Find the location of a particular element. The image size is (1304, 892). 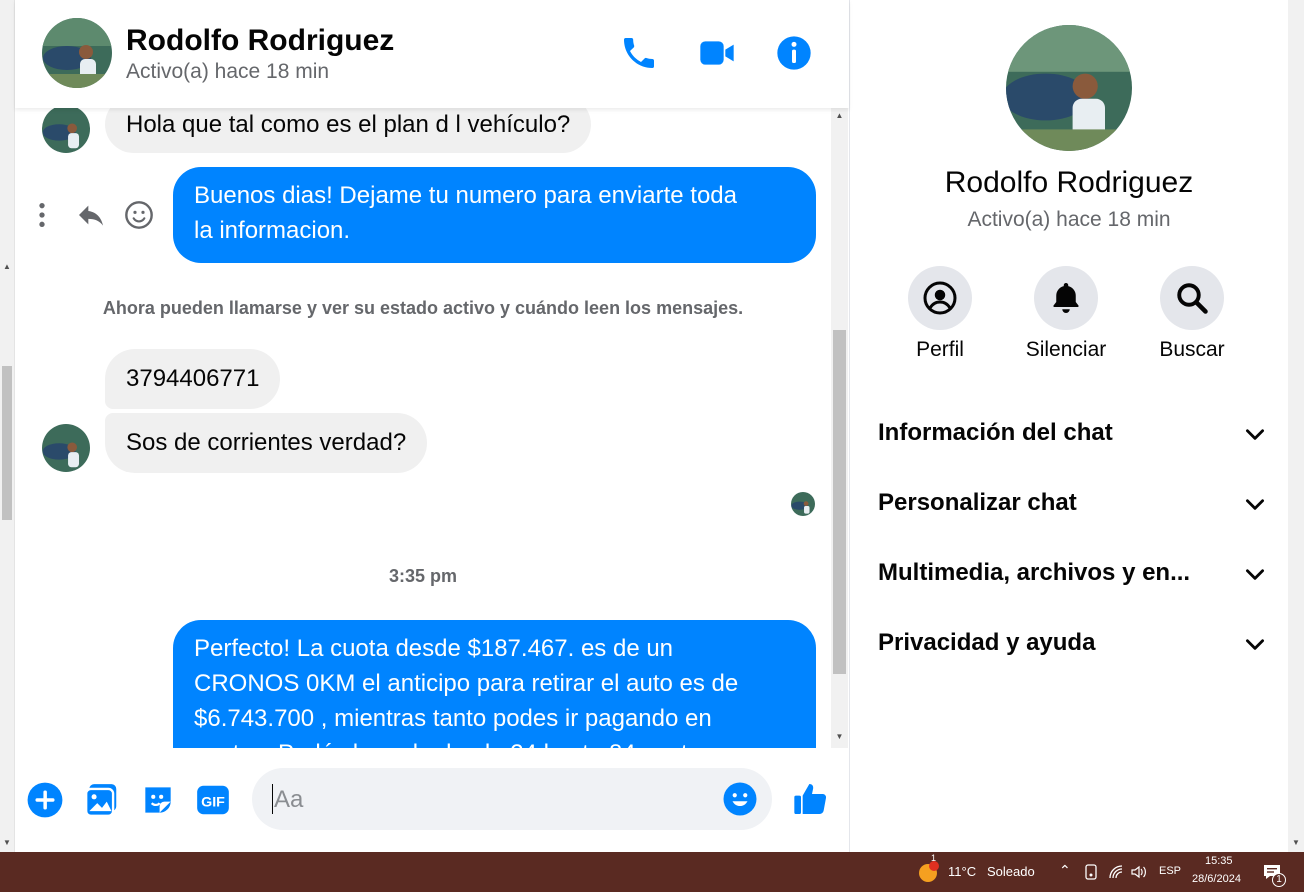

video-camera-icon is located at coordinates (717, 53).